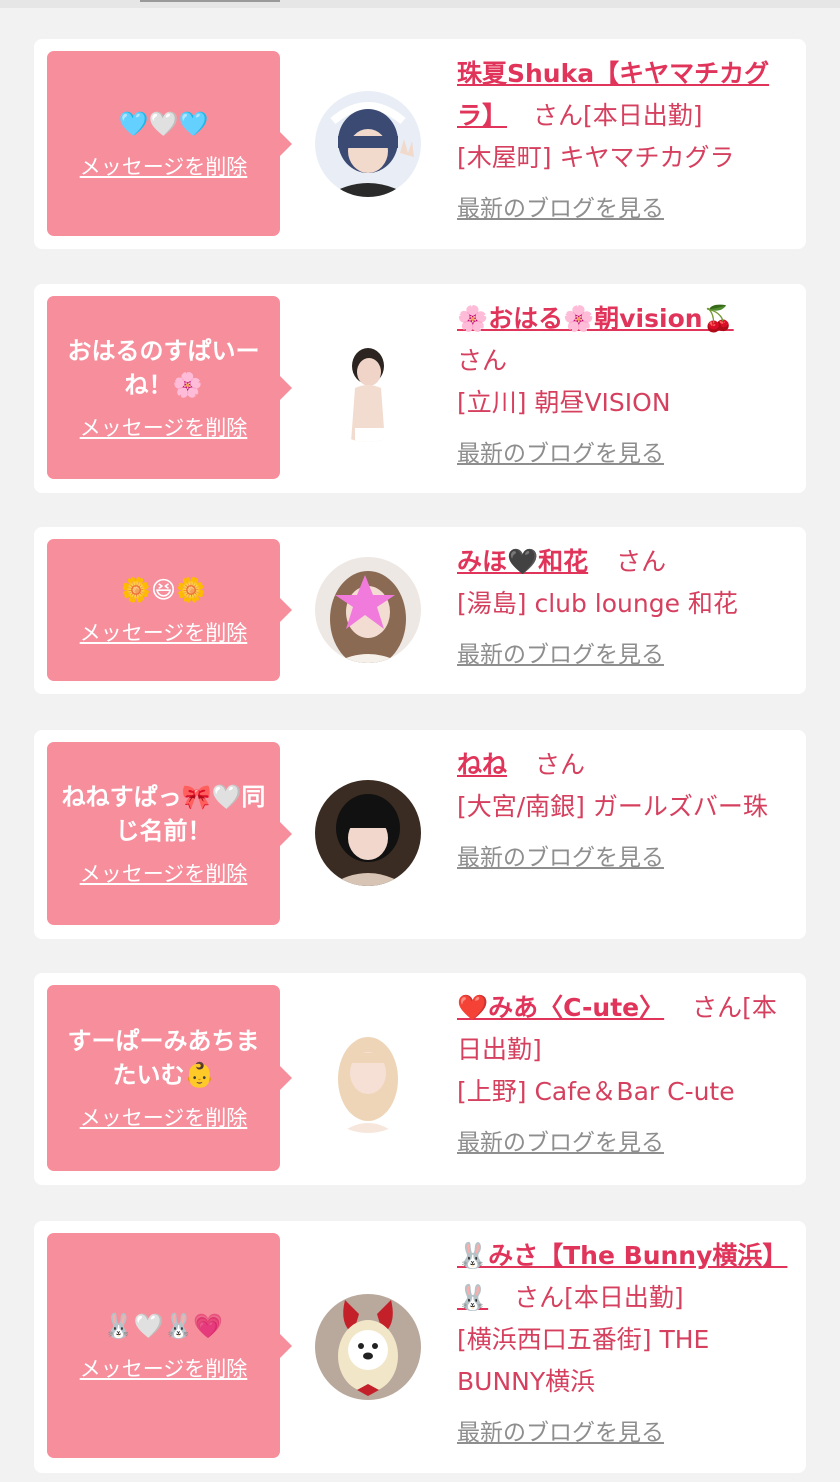 Image resolution: width=840 pixels, height=1482 pixels. What do you see at coordinates (596, 1091) in the screenshot?
I see `shop-name: [上野] Cafe＆Bar C-ute` at bounding box center [596, 1091].